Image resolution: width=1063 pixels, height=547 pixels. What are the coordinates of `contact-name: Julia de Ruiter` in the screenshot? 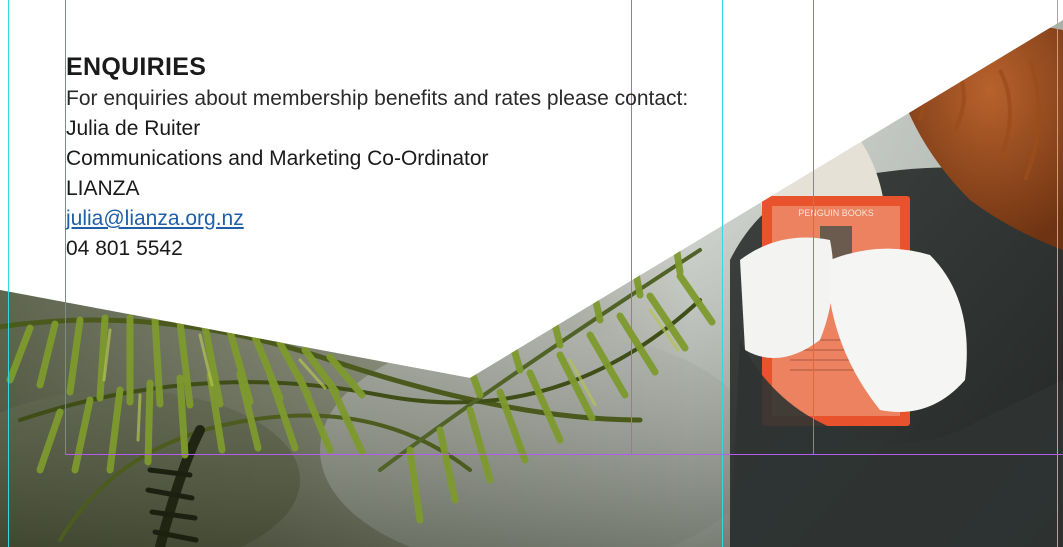 It's located at (133, 128).